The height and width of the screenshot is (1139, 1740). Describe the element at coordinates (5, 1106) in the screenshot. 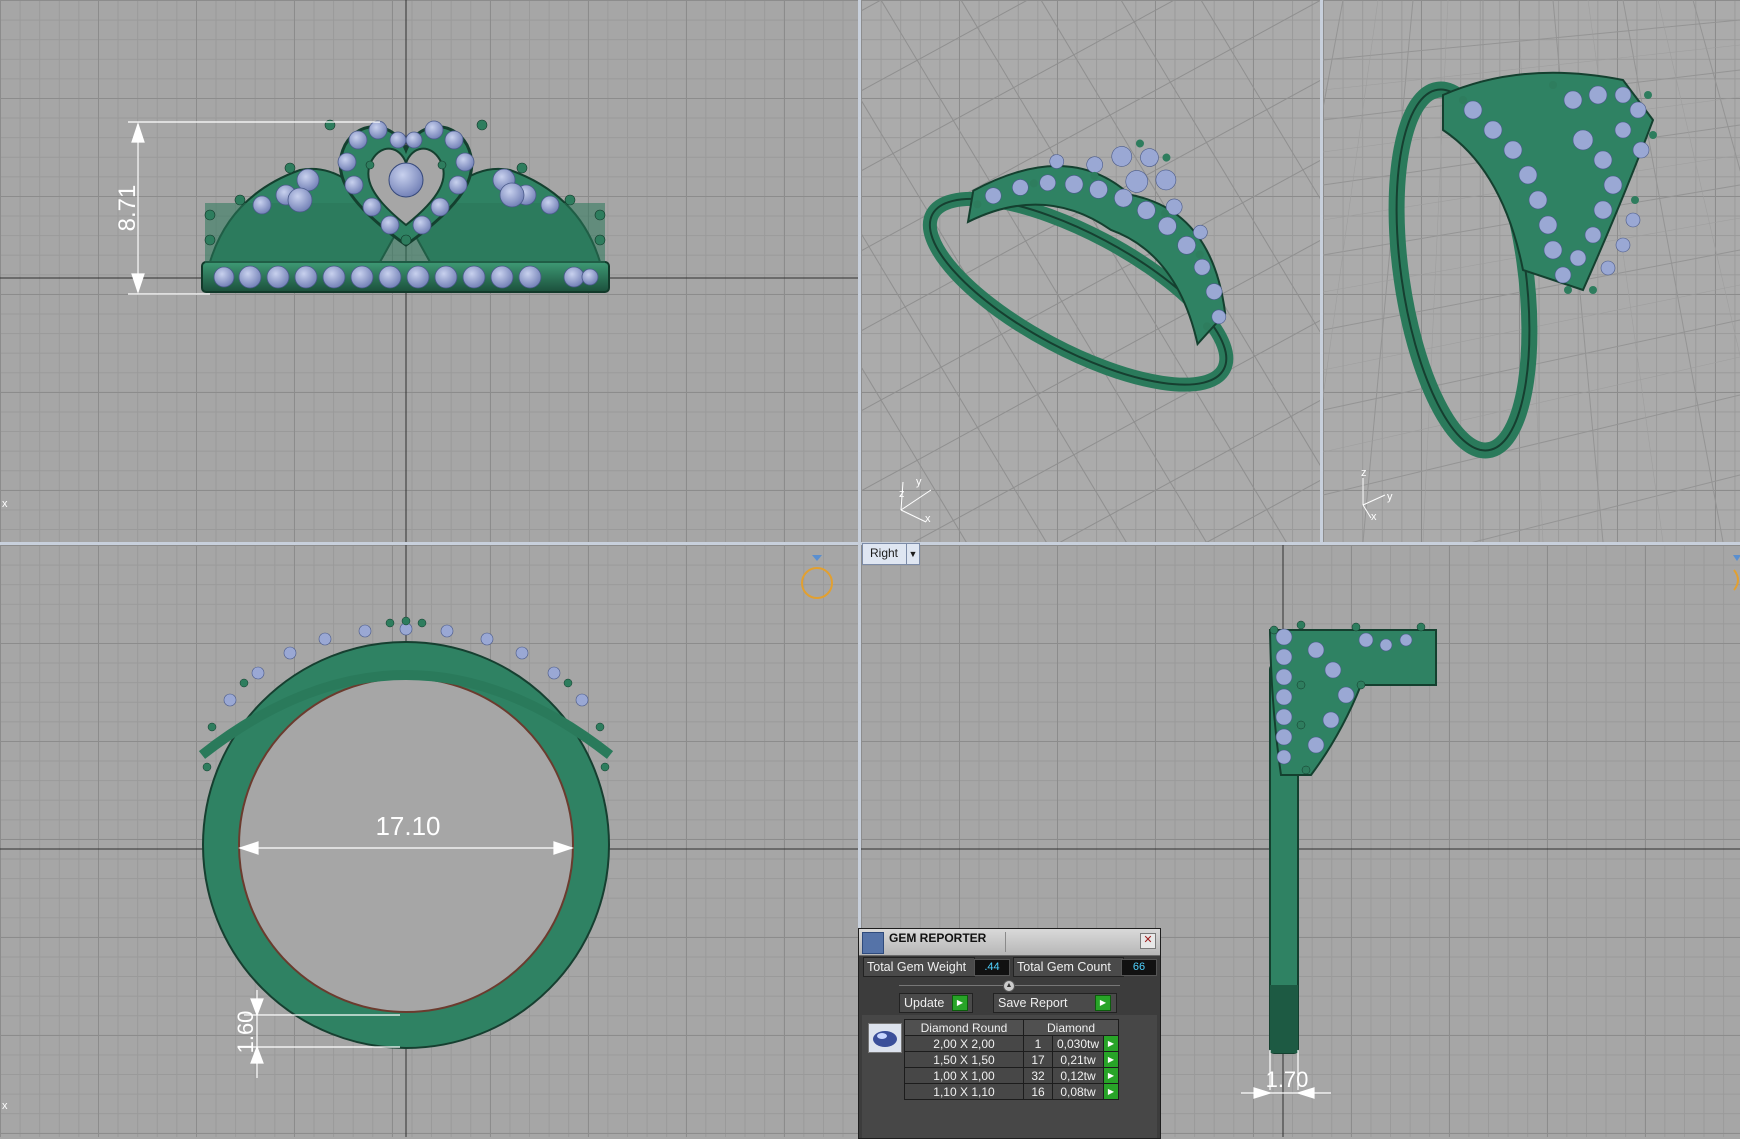

I see `axis-marker-x-2: x` at that location.